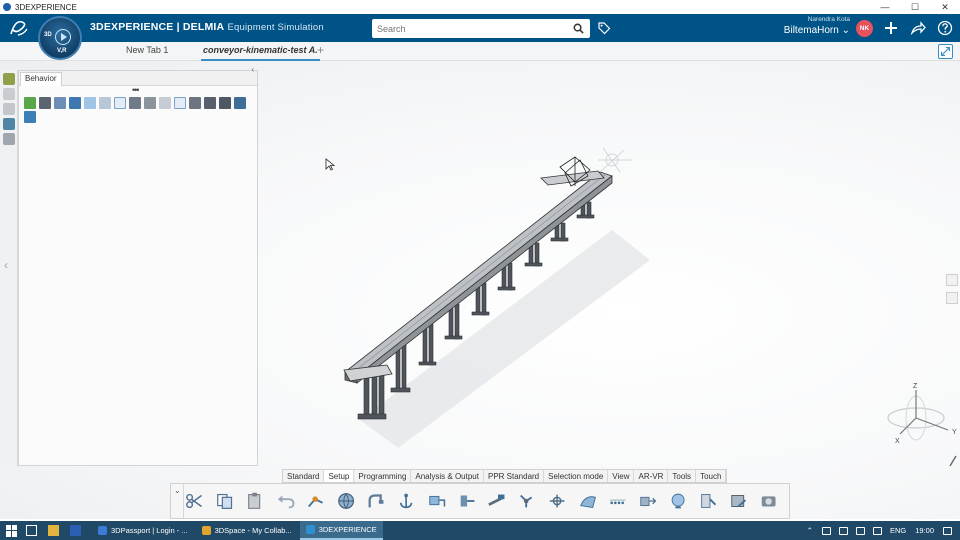 The width and height of the screenshot is (960, 540). What do you see at coordinates (864, 28) in the screenshot?
I see `avatar: NK` at bounding box center [864, 28].